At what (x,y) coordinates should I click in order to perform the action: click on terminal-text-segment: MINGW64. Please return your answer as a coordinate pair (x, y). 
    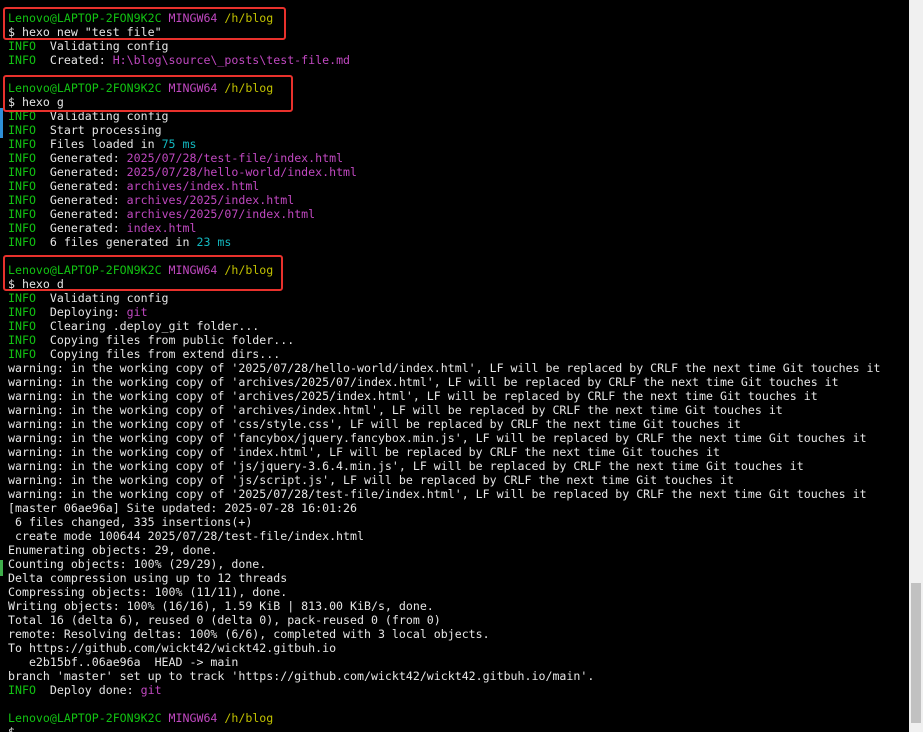
    Looking at the image, I should click on (193, 718).